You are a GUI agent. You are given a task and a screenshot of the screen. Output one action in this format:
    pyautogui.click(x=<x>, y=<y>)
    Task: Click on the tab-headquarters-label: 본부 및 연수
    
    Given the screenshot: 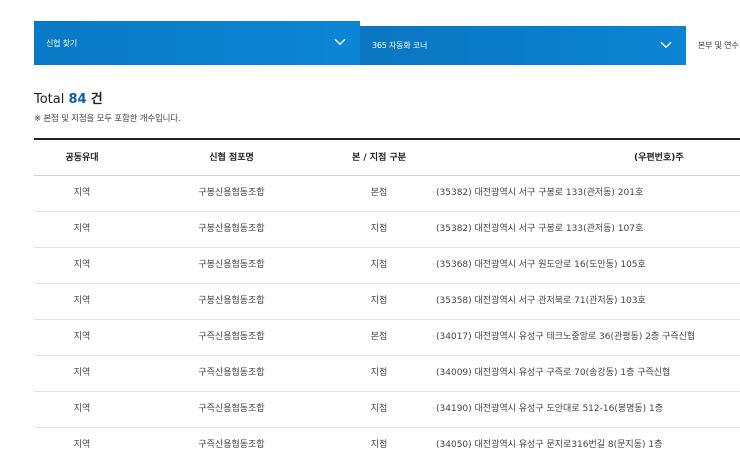 What is the action you would take?
    pyautogui.click(x=718, y=45)
    